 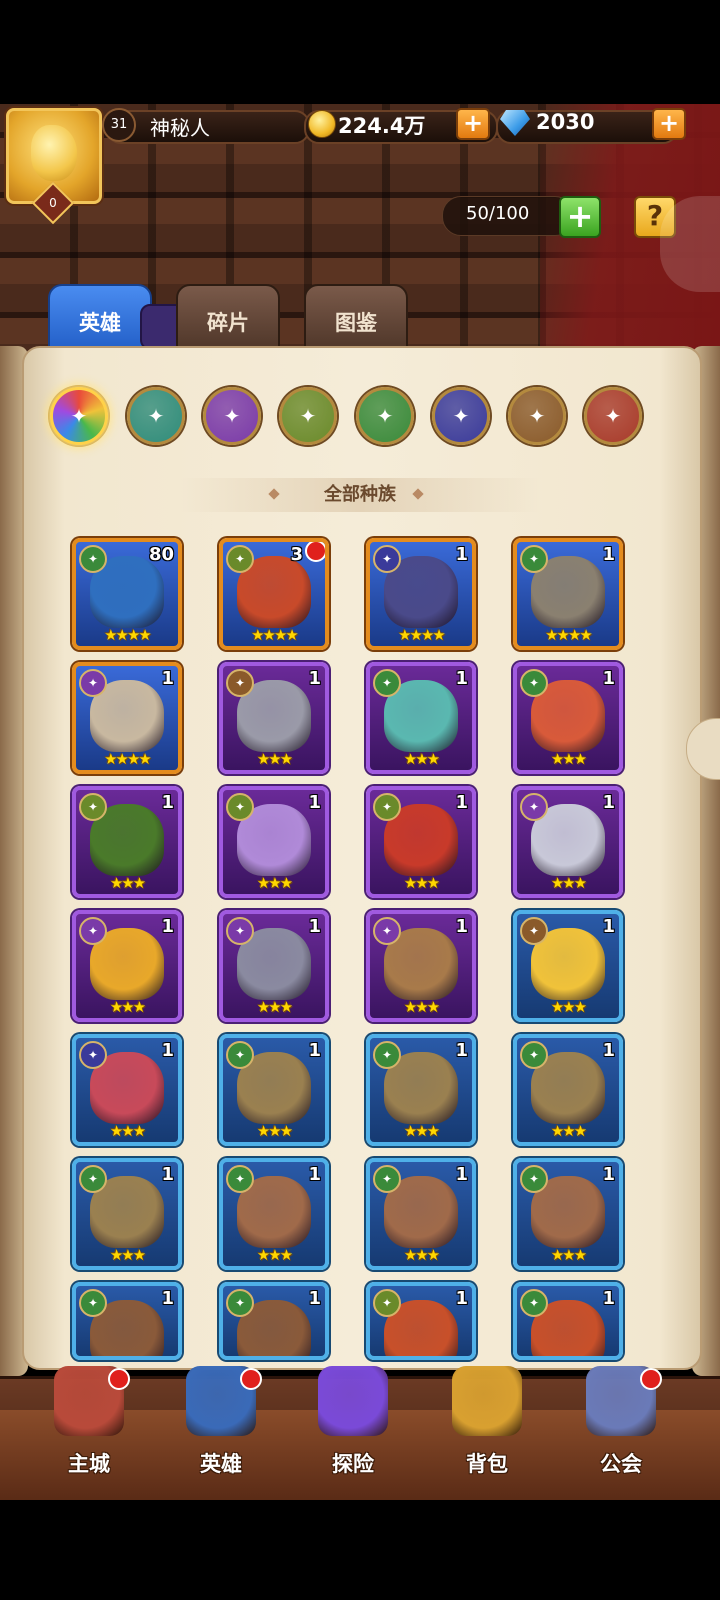 I want to click on nav-guild-tower: 公会, so click(x=621, y=1421).